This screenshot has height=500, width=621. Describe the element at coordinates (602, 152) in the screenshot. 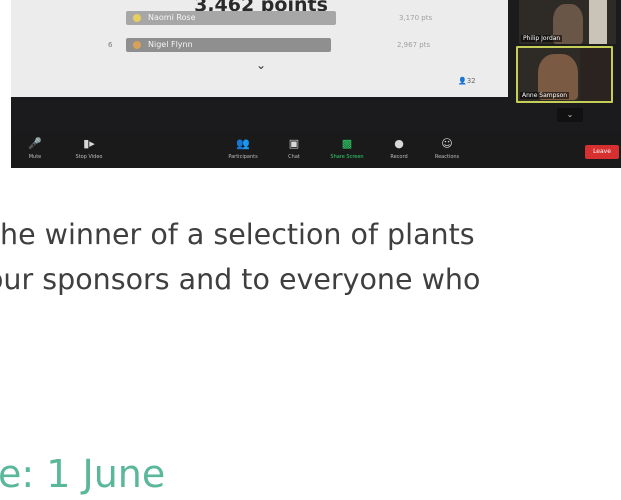

I see `leave-button: Leave` at that location.